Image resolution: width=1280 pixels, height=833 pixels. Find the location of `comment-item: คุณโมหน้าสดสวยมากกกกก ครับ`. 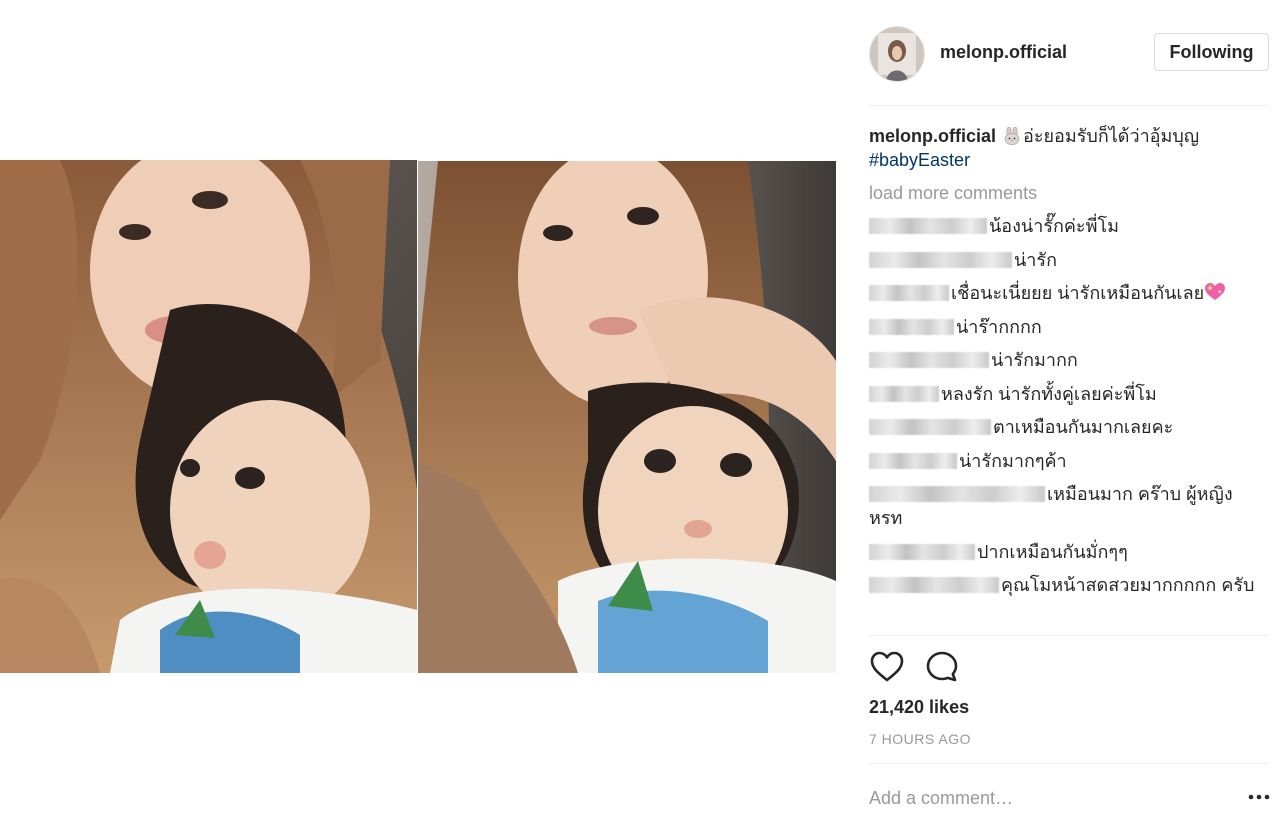

comment-item: คุณโมหน้าสดสวยมากกกกก ครับ is located at coordinates (1069, 585).